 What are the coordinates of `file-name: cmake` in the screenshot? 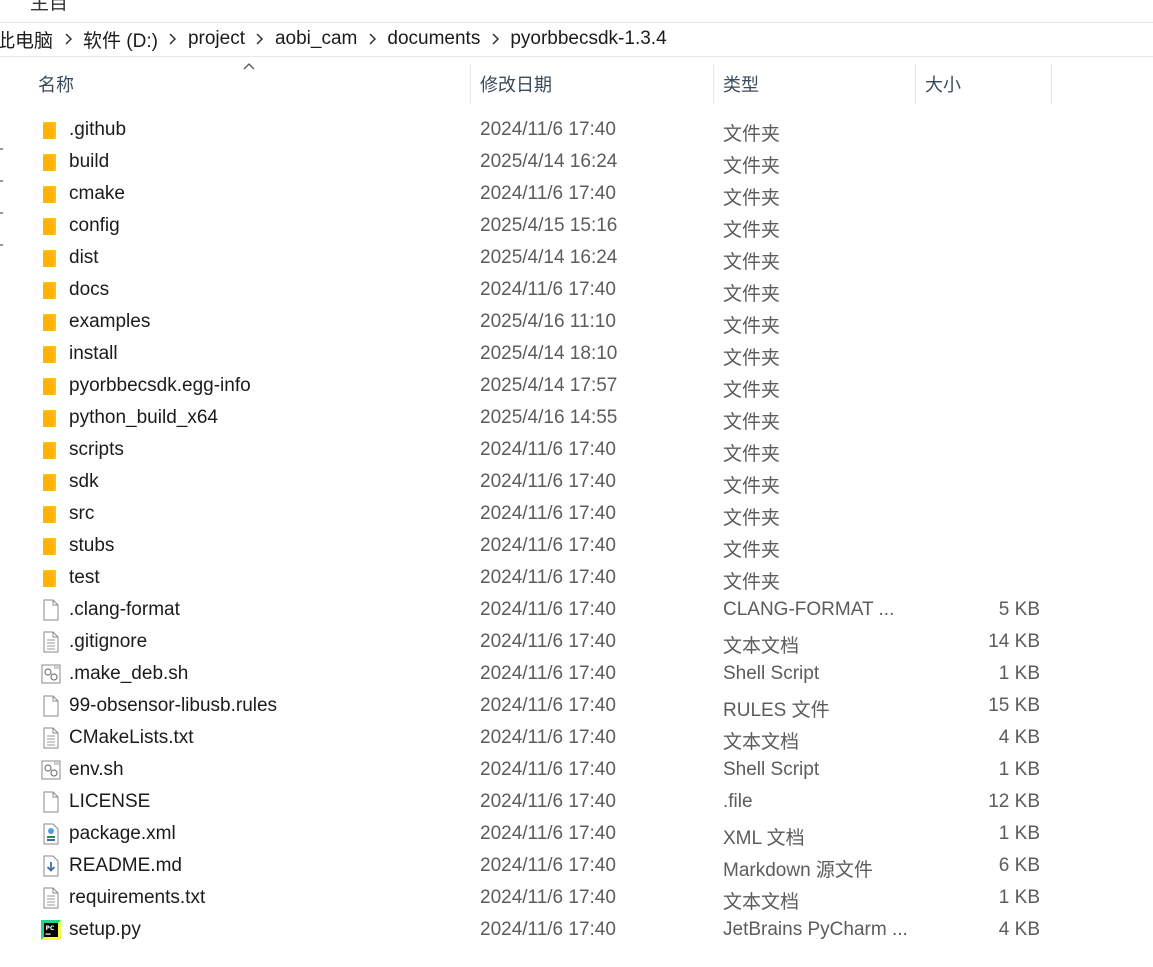 It's located at (97, 193).